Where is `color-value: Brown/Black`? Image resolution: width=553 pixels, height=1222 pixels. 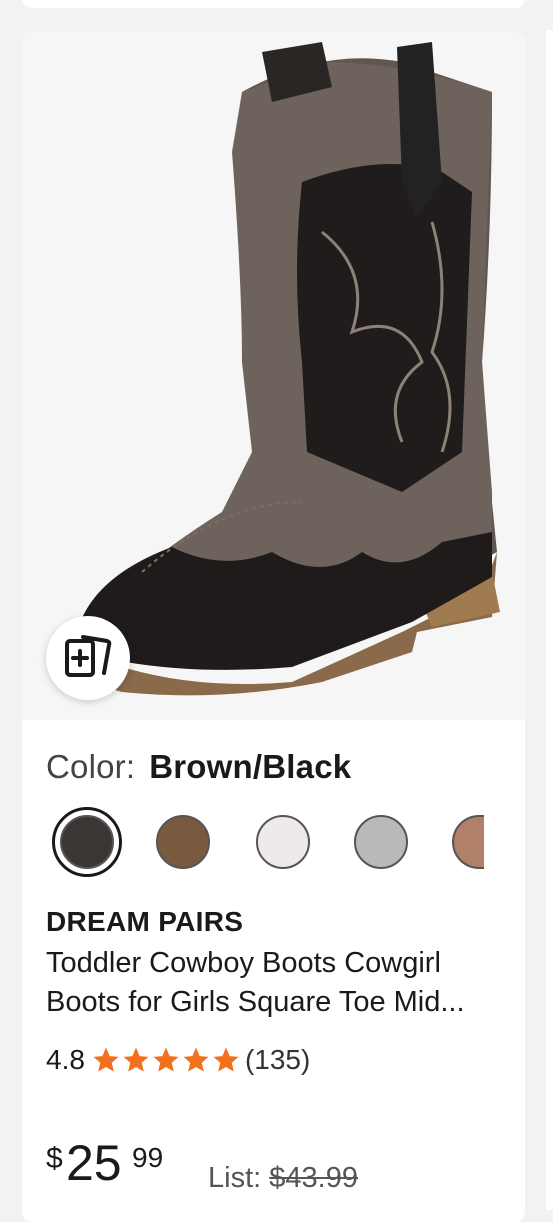
color-value: Brown/Black is located at coordinates (250, 766).